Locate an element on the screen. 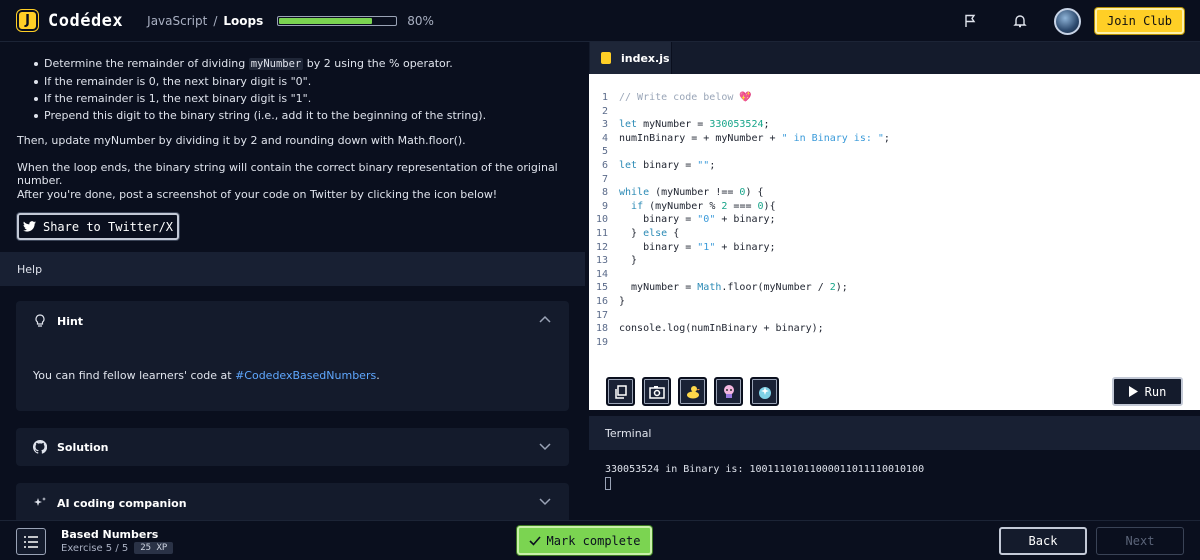 The height and width of the screenshot is (560, 1200). code-text: } else { is located at coordinates (649, 234).